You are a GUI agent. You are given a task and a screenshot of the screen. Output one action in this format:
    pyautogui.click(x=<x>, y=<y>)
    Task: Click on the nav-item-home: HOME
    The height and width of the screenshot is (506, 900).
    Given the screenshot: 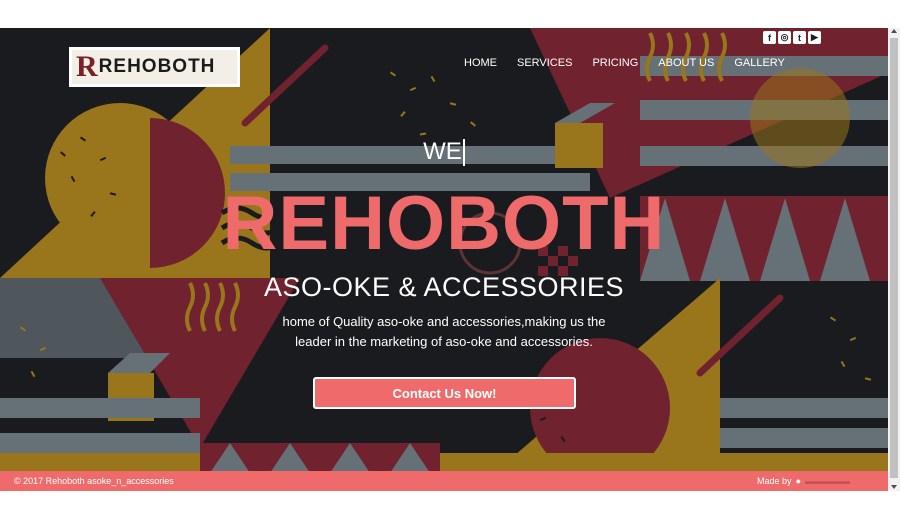 What is the action you would take?
    pyautogui.click(x=480, y=63)
    